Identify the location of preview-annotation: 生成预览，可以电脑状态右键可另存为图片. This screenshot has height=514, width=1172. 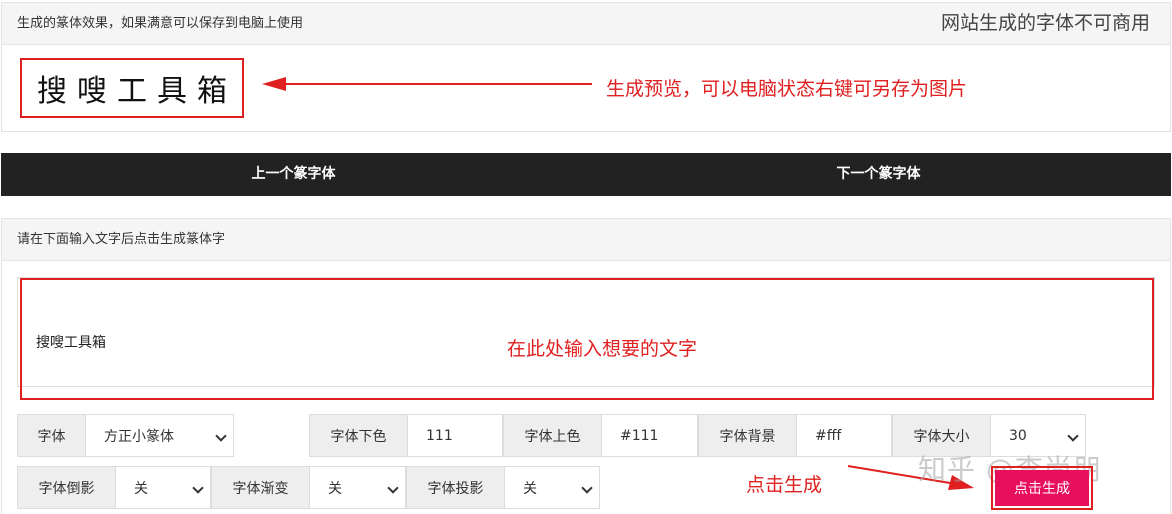
(787, 89).